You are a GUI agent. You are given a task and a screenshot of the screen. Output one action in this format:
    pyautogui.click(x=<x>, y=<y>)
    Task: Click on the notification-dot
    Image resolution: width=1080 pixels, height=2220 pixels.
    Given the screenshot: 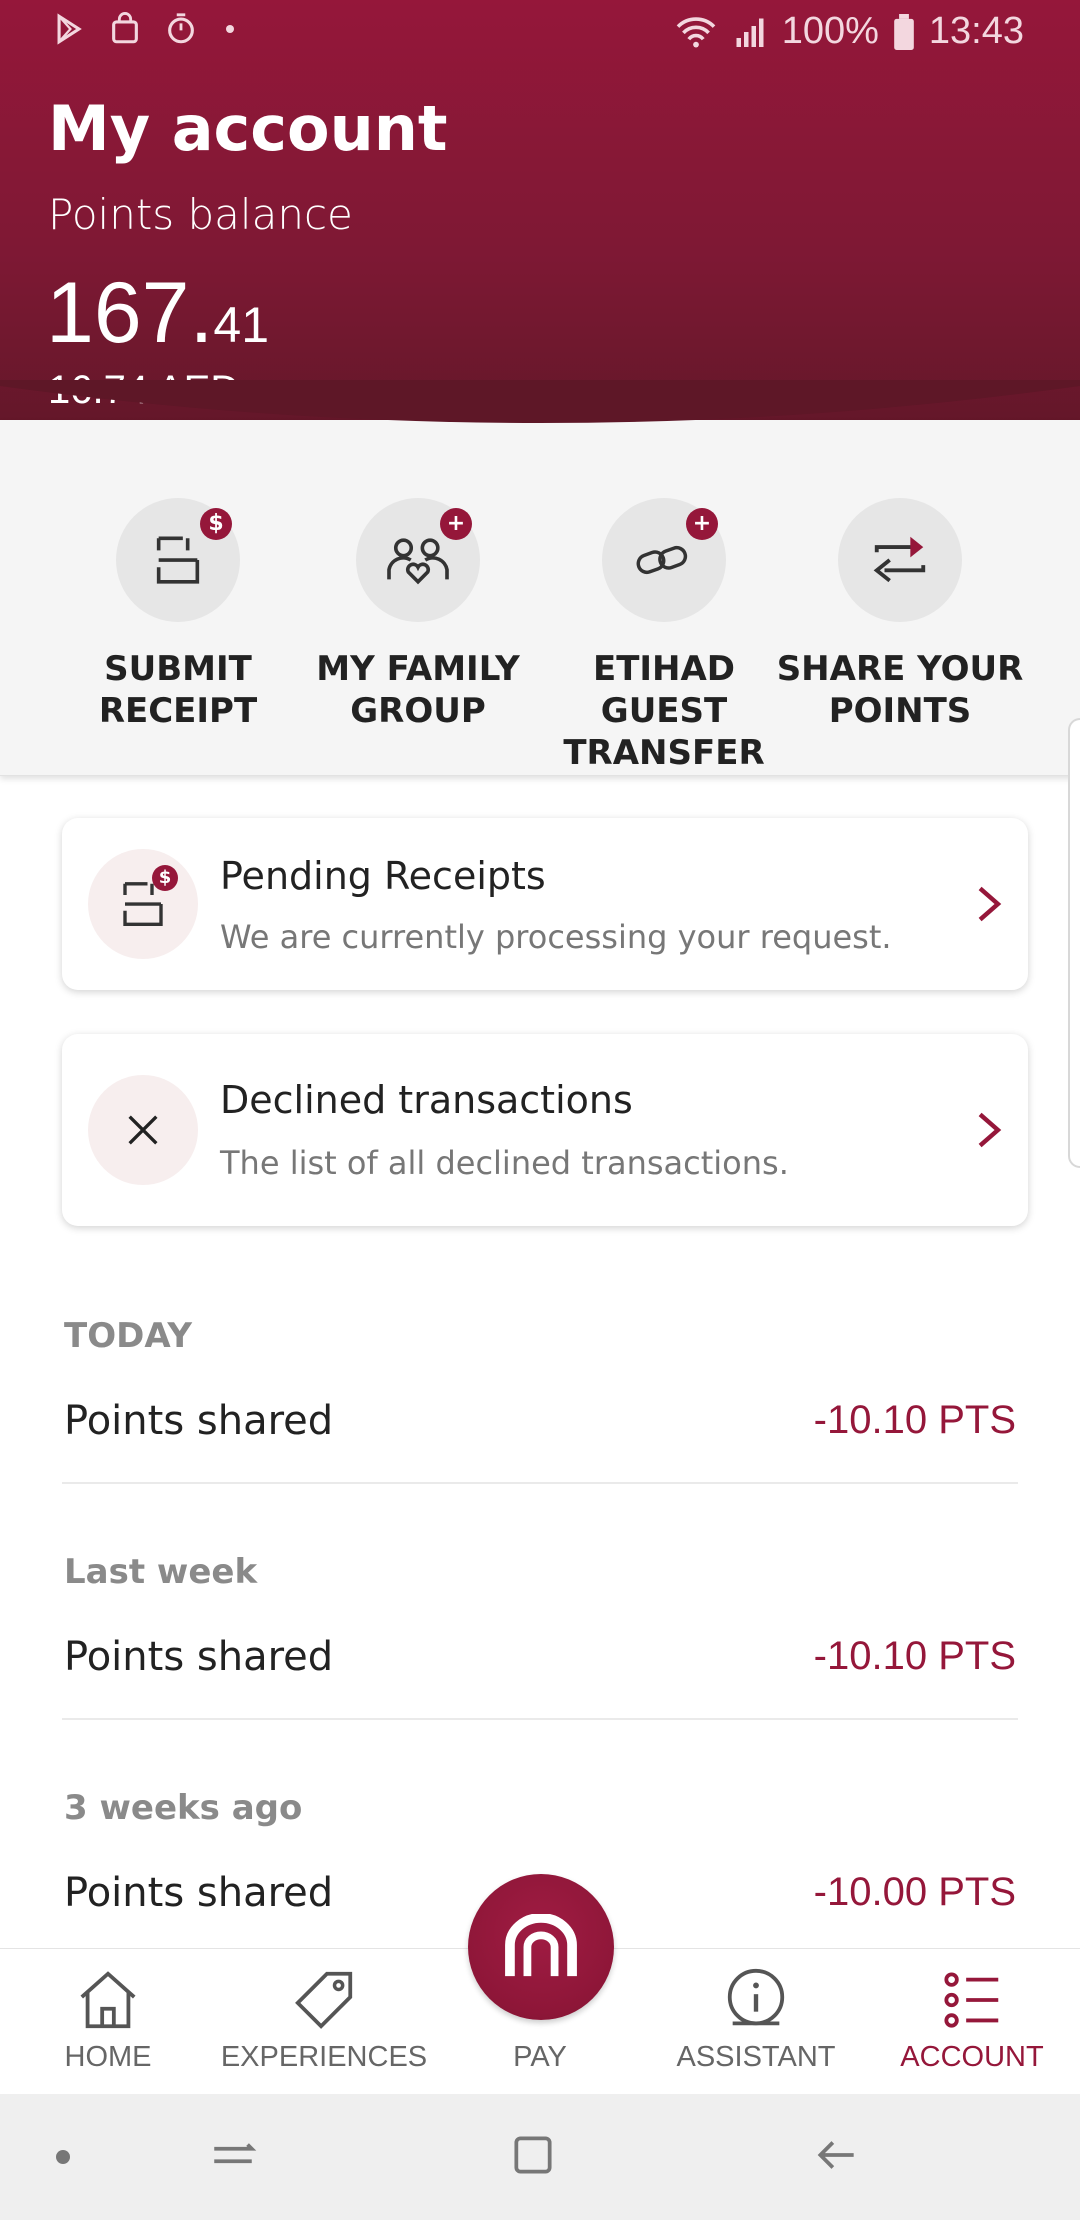 What is the action you would take?
    pyautogui.click(x=230, y=29)
    